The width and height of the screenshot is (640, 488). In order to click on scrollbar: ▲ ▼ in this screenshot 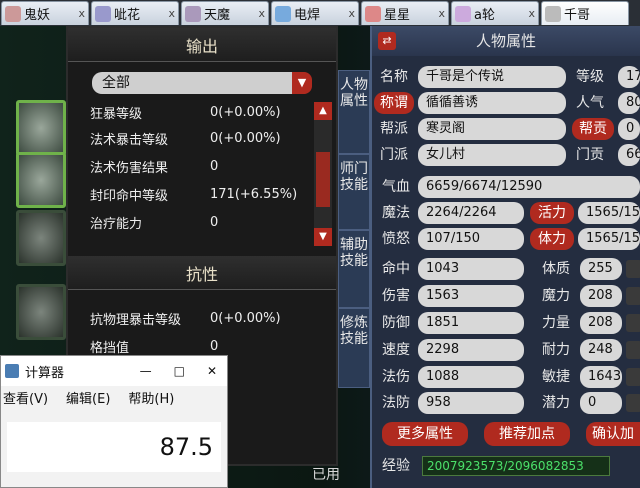, I will do `click(323, 174)`.